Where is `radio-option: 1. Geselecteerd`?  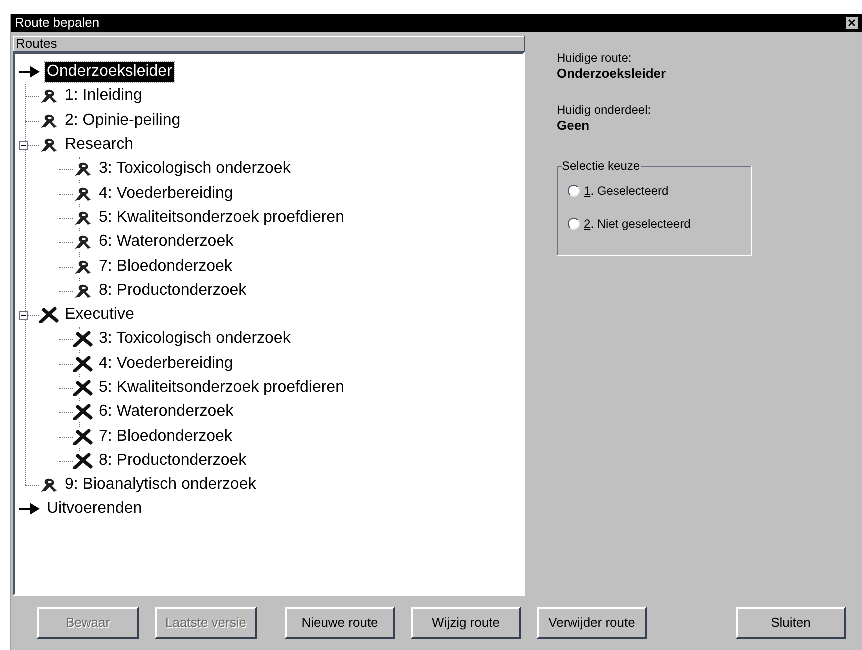
radio-option: 1. Geselecteerd is located at coordinates (618, 191).